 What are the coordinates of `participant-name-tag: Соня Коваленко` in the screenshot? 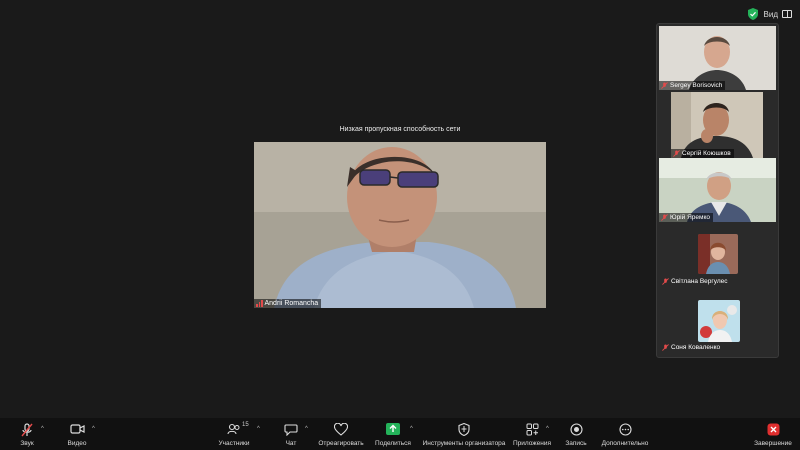 It's located at (691, 347).